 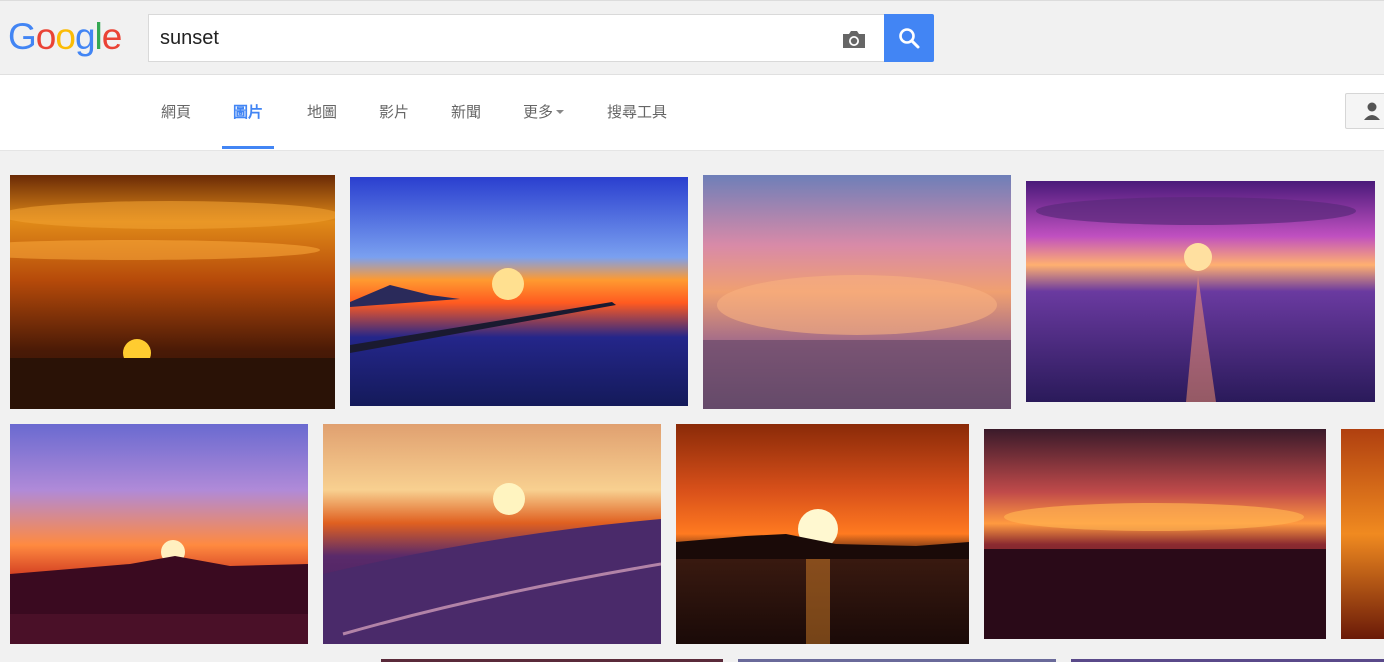 I want to click on search-icon, so click(x=909, y=38).